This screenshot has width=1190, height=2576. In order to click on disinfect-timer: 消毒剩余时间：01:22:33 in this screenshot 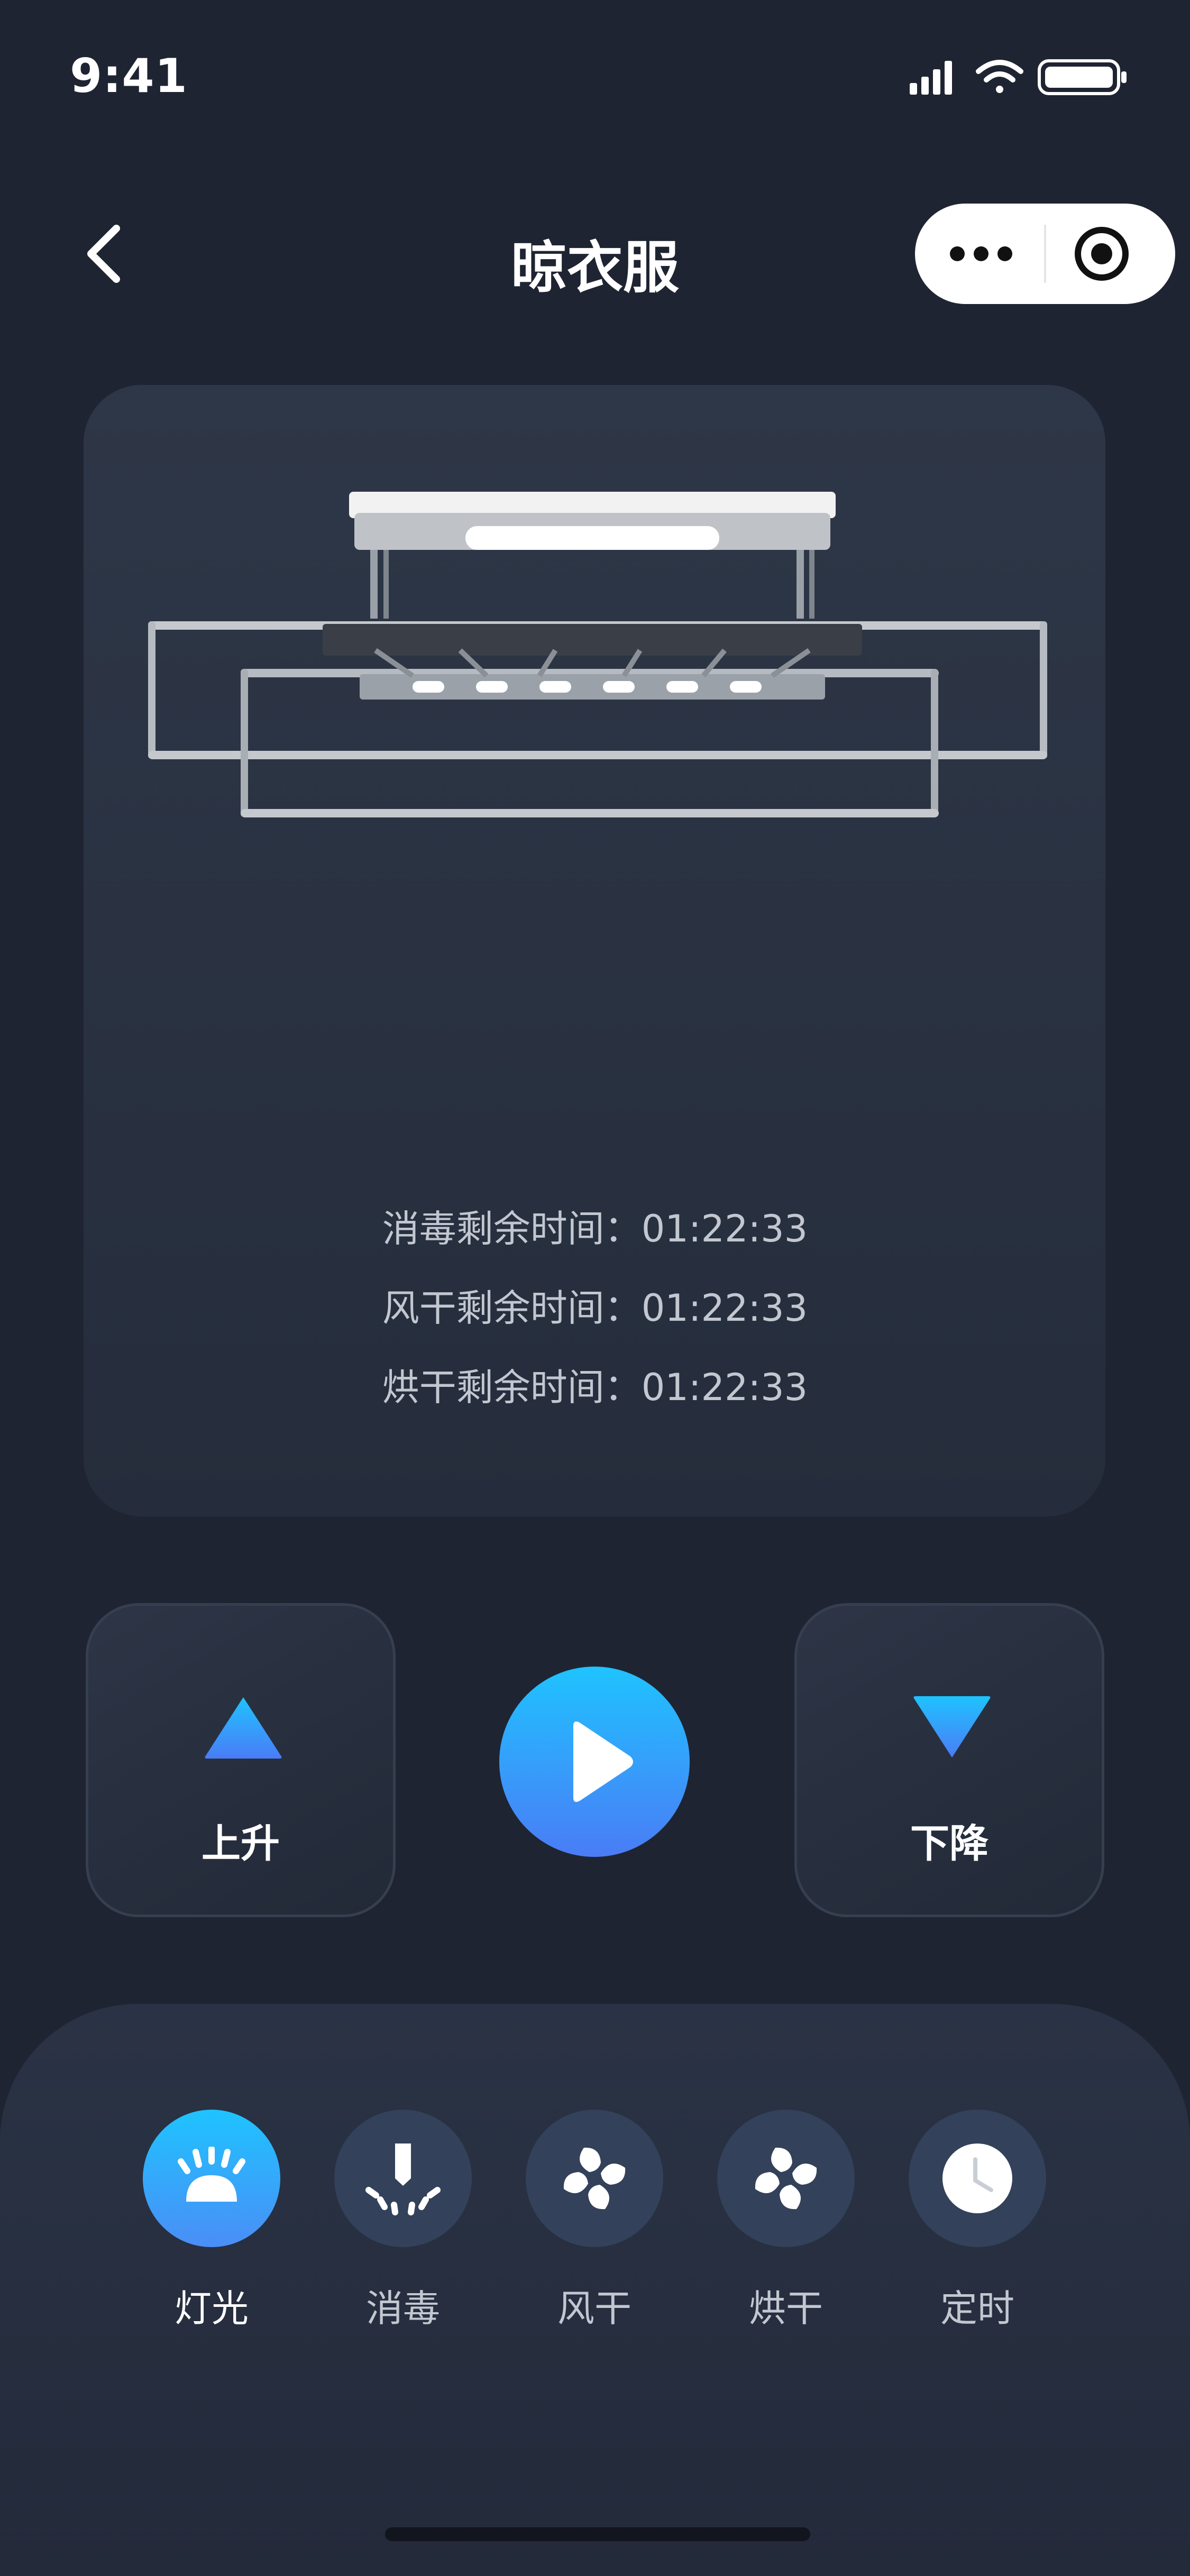, I will do `click(595, 1226)`.